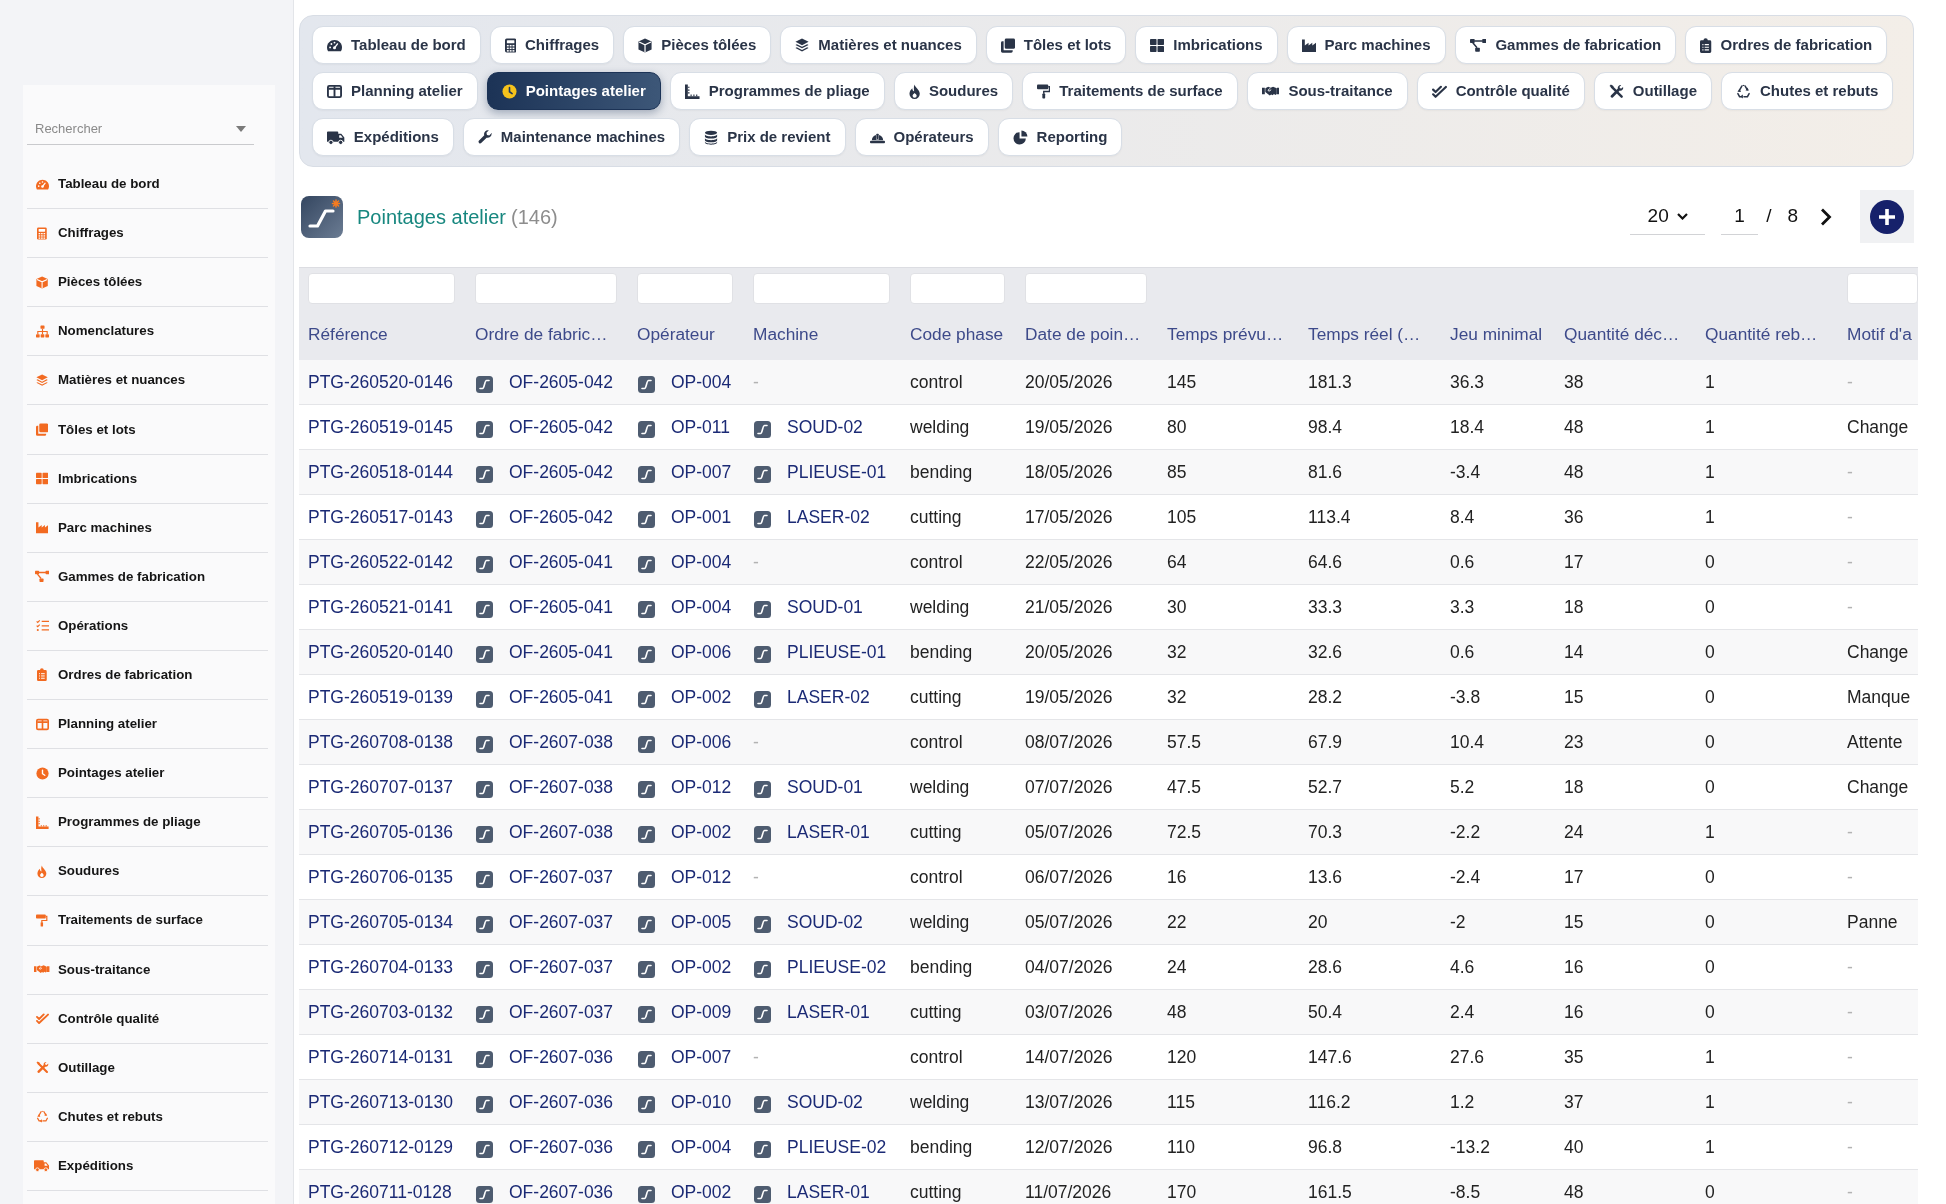 Image resolution: width=1946 pixels, height=1204 pixels. Describe the element at coordinates (147, 970) in the screenshot. I see `sidebar-item: Sous-traitance` at that location.